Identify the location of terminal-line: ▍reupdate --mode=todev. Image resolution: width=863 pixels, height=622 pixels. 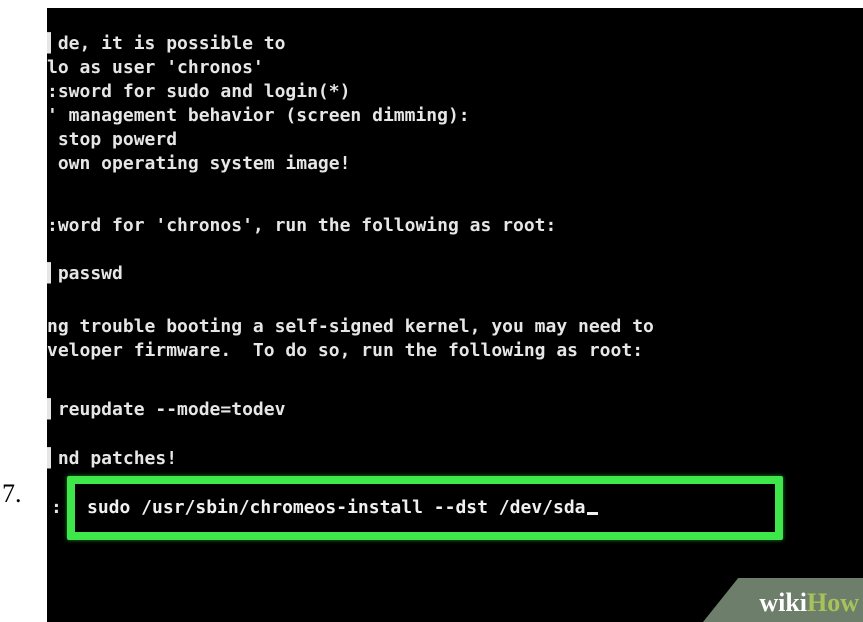
(166, 409).